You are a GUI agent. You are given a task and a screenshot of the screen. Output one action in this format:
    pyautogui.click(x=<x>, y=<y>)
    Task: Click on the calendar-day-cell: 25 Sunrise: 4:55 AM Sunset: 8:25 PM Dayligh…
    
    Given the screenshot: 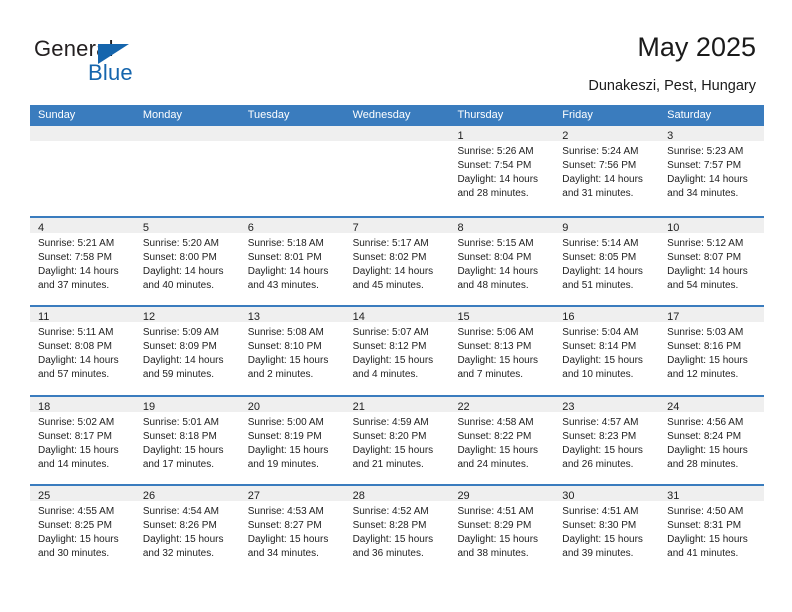 What is the action you would take?
    pyautogui.click(x=82, y=530)
    